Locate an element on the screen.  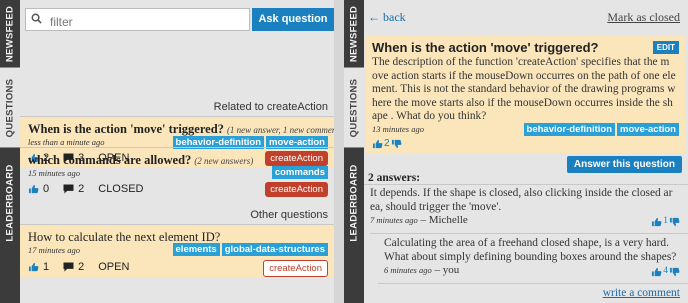
tag-list: commands is located at coordinates (299, 172).